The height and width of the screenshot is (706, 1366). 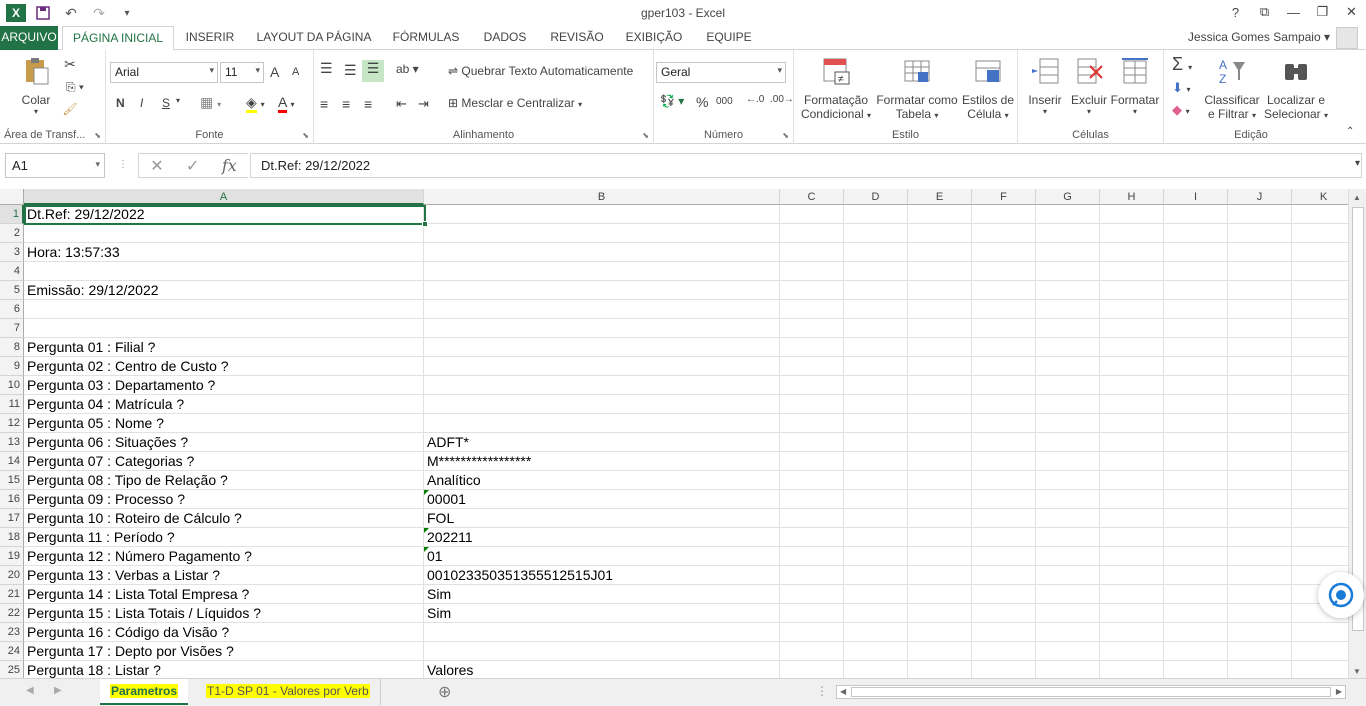 What do you see at coordinates (288, 692) in the screenshot?
I see `sheet-tab-valores: T1-D SP 01 - Valores por Verb` at bounding box center [288, 692].